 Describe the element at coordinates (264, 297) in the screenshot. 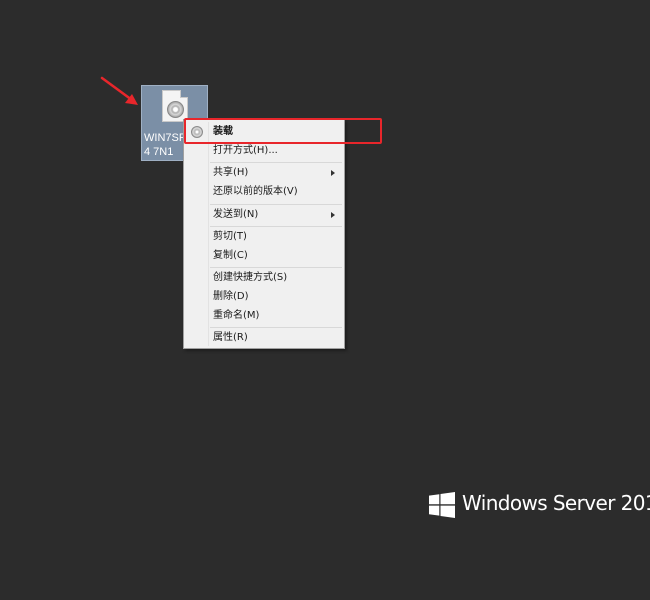

I see `menu-item-delete: 删除(D)` at that location.